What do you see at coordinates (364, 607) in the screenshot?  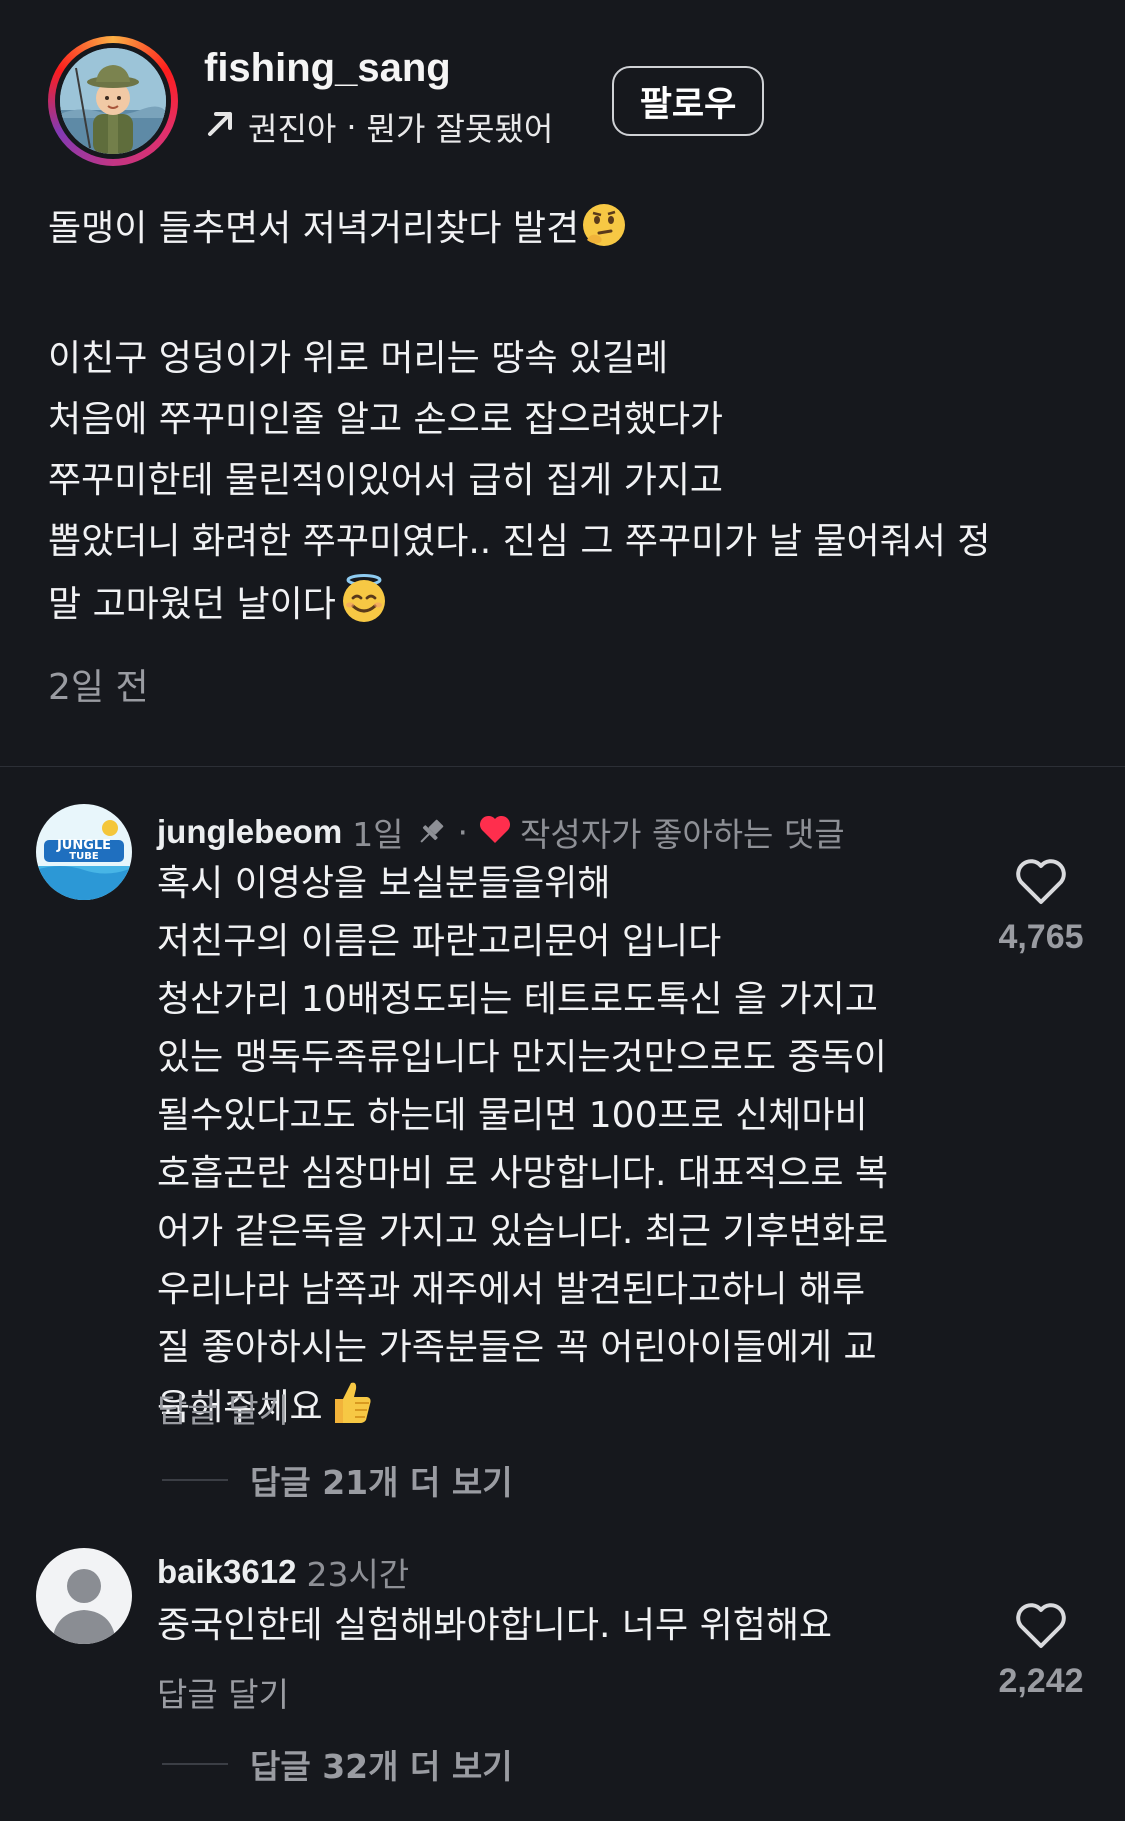 I see `smiling-face-with-halo-emoji` at bounding box center [364, 607].